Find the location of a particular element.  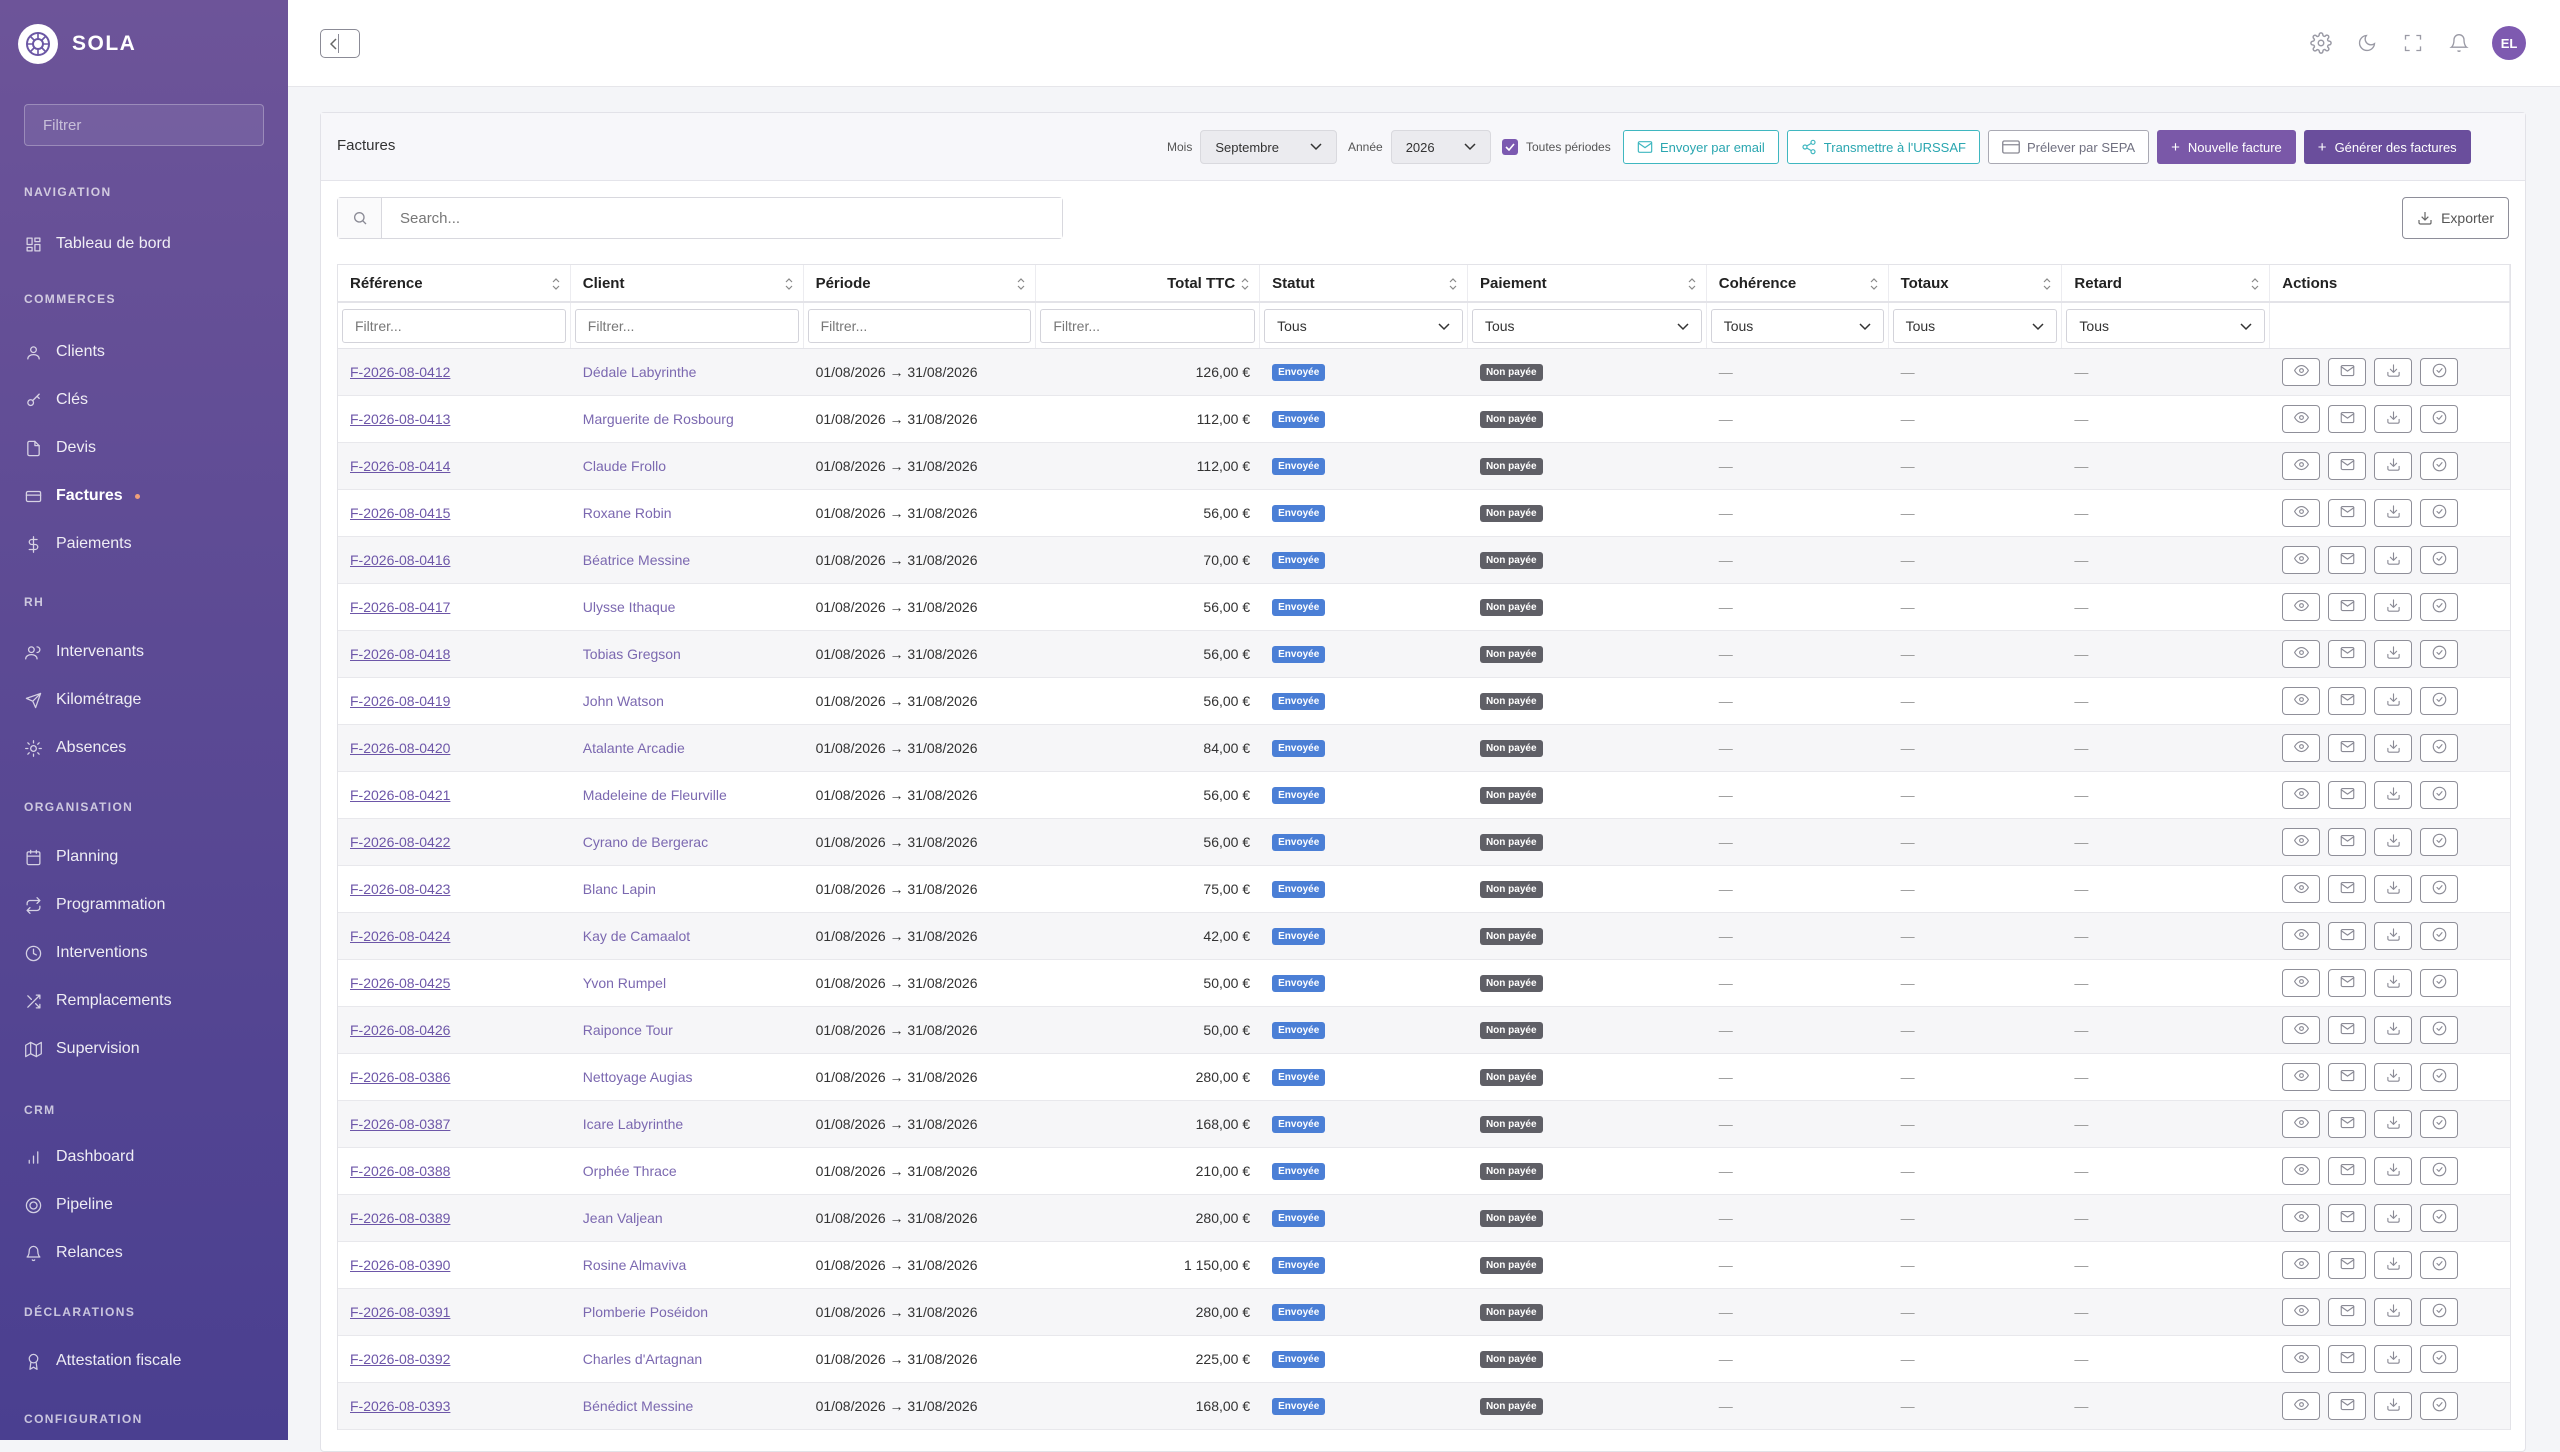

export-button: Exporter is located at coordinates (2455, 218).